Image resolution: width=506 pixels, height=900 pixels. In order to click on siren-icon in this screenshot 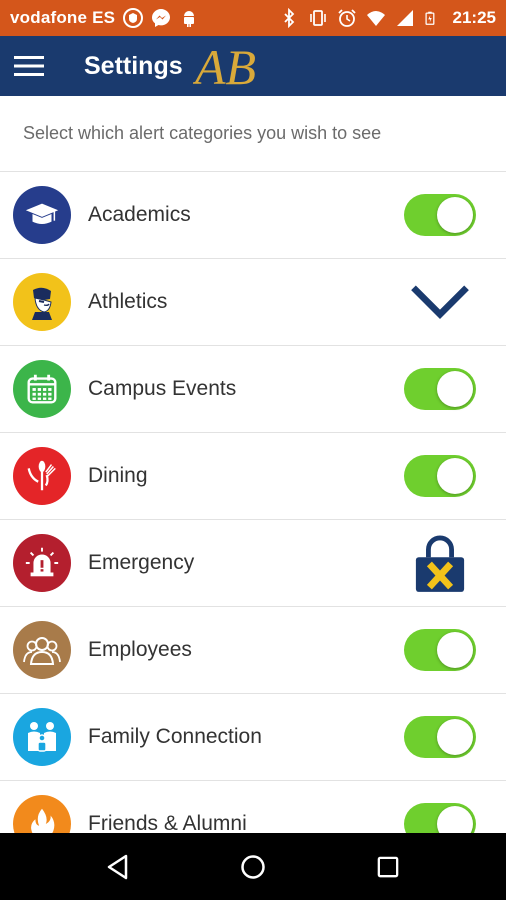, I will do `click(42, 563)`.